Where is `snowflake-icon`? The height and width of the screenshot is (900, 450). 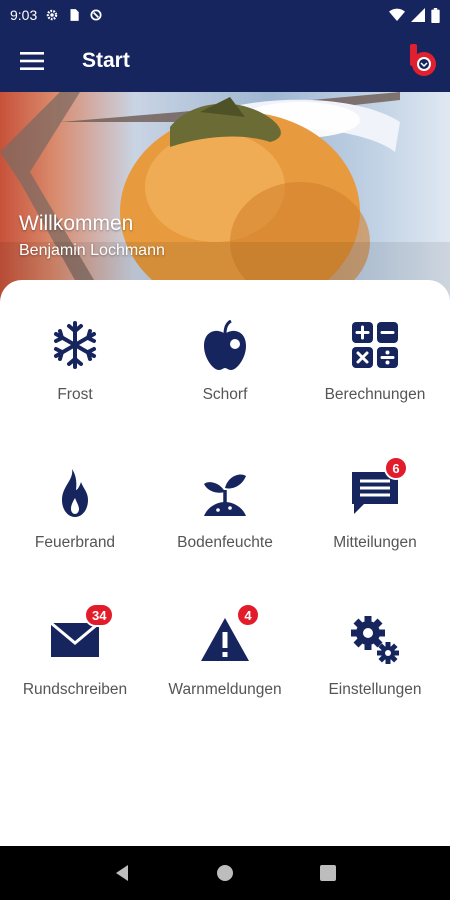 snowflake-icon is located at coordinates (75, 345).